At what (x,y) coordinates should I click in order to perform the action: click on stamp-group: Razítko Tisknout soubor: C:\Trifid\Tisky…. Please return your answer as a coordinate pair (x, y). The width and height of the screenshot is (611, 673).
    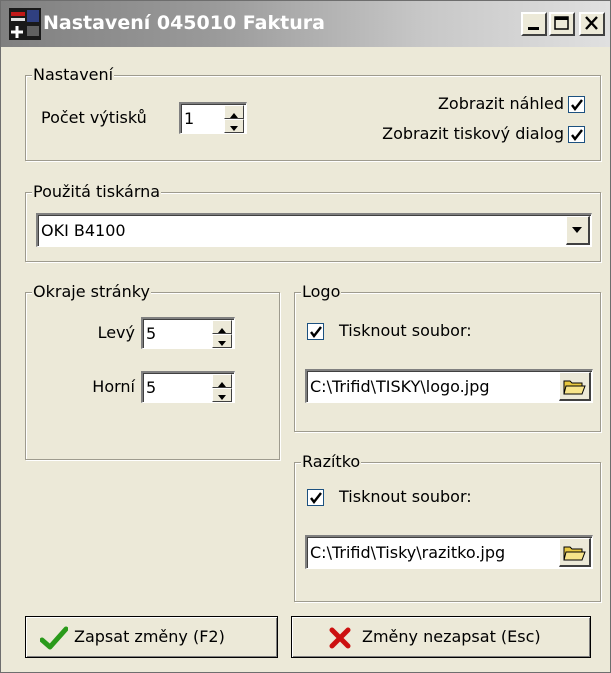
    Looking at the image, I should click on (447, 527).